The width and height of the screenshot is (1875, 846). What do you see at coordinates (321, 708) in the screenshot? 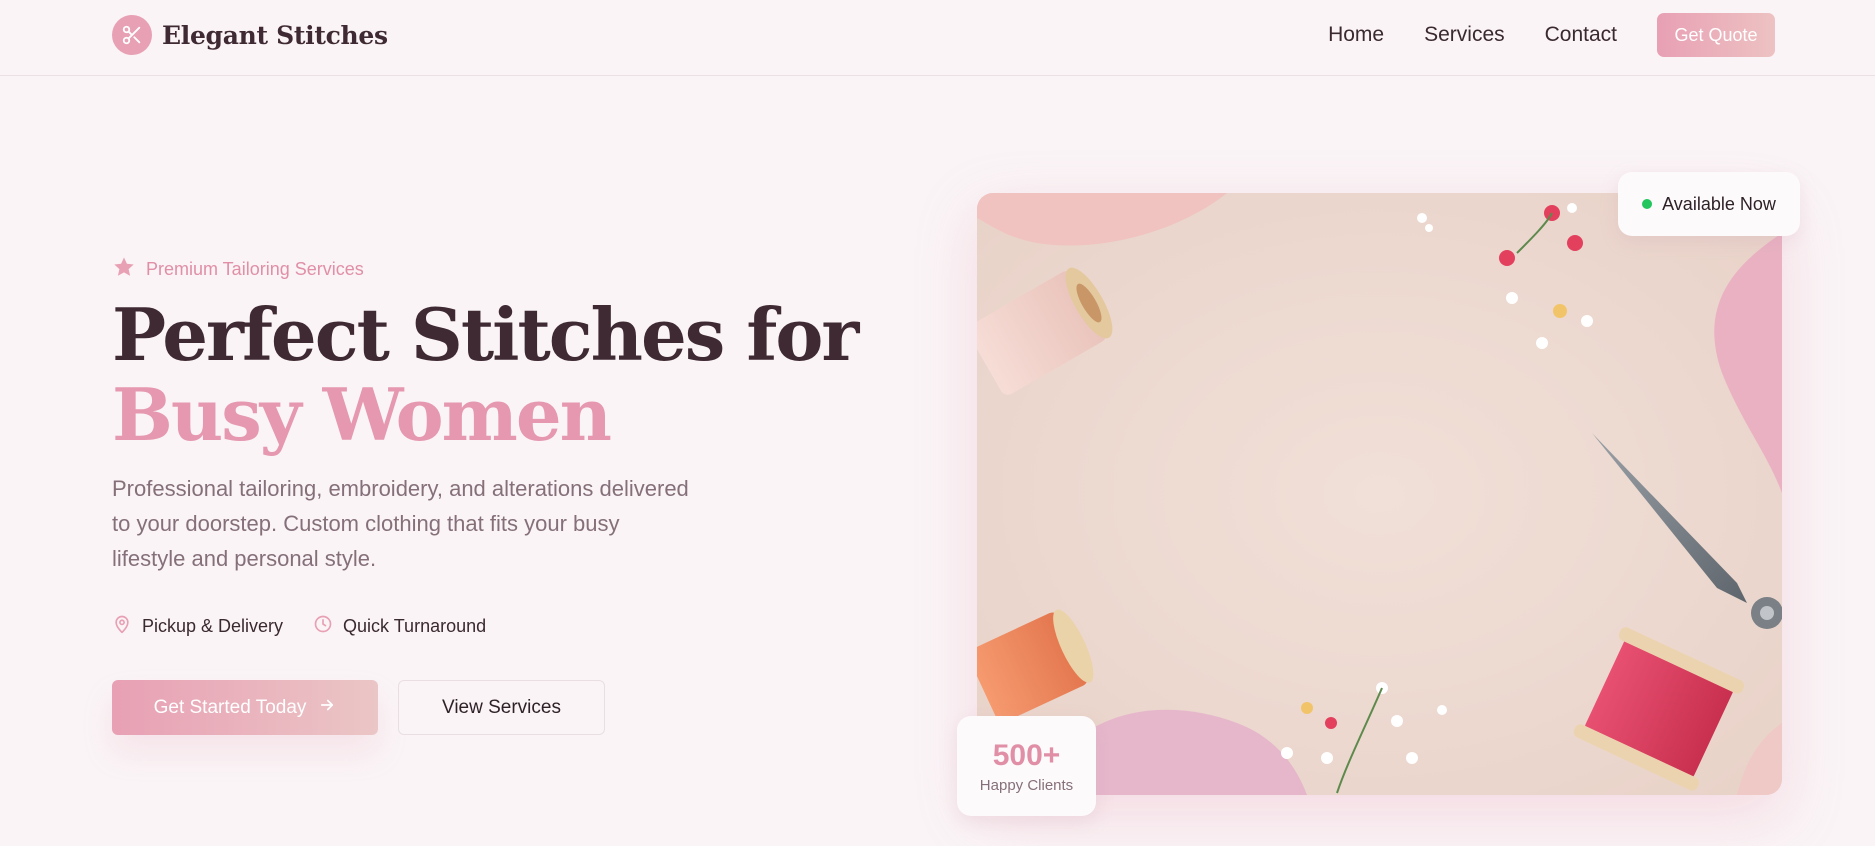
I see `arrow-right-icon` at bounding box center [321, 708].